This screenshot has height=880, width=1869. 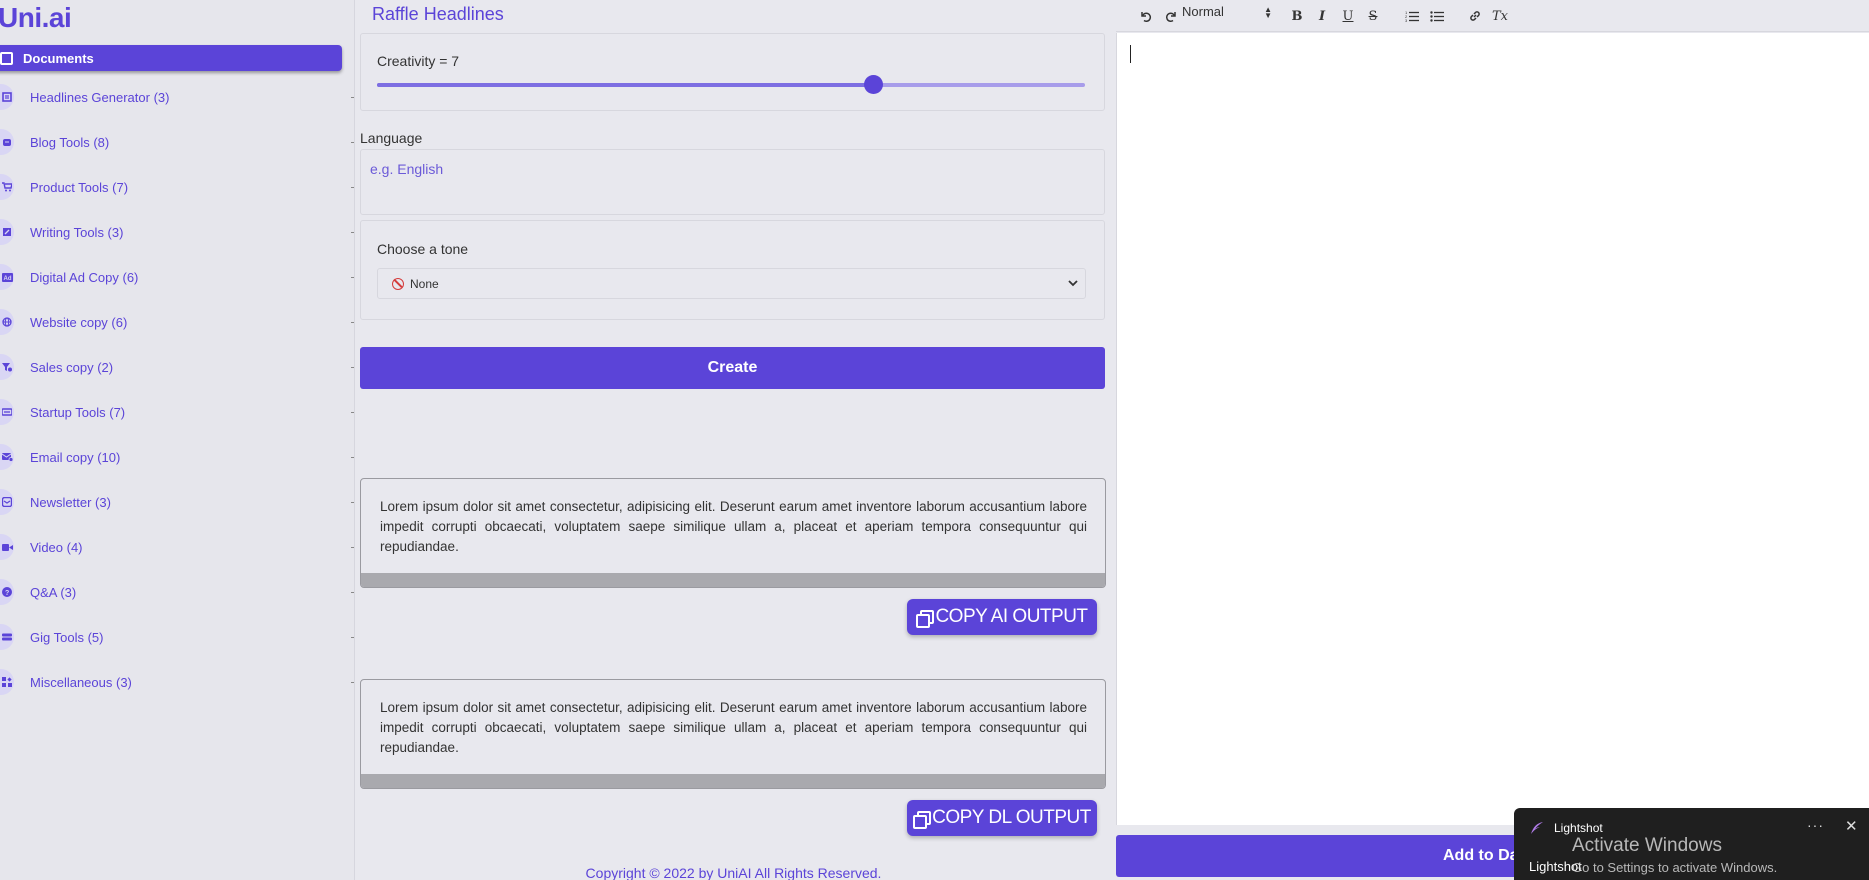 What do you see at coordinates (177, 502) in the screenshot?
I see `sidebar-item-newsletter: Newsletter (3)` at bounding box center [177, 502].